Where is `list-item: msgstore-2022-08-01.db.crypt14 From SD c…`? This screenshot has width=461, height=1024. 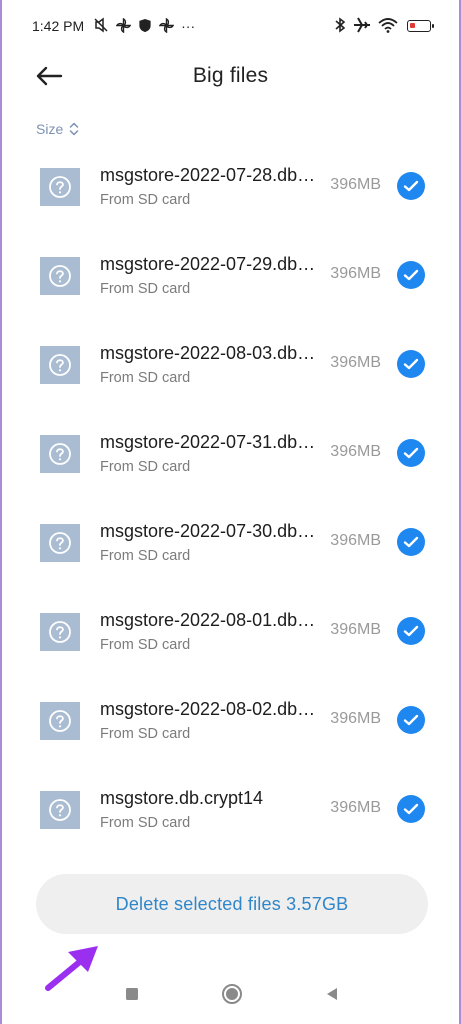 list-item: msgstore-2022-08-01.db.crypt14 From SD c… is located at coordinates (230, 631).